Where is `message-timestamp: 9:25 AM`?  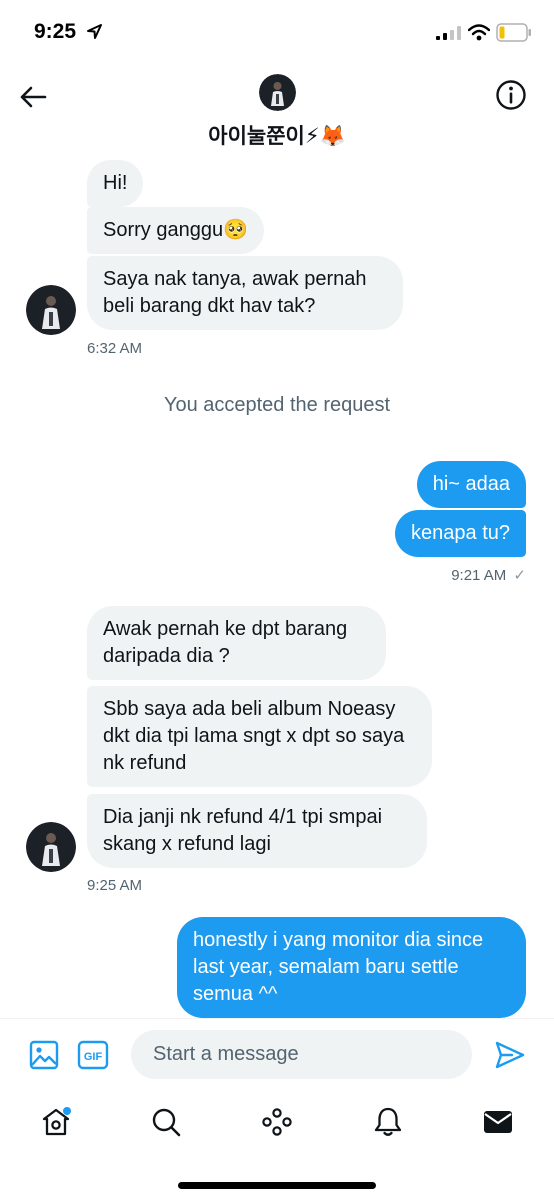
message-timestamp: 9:25 AM is located at coordinates (115, 885).